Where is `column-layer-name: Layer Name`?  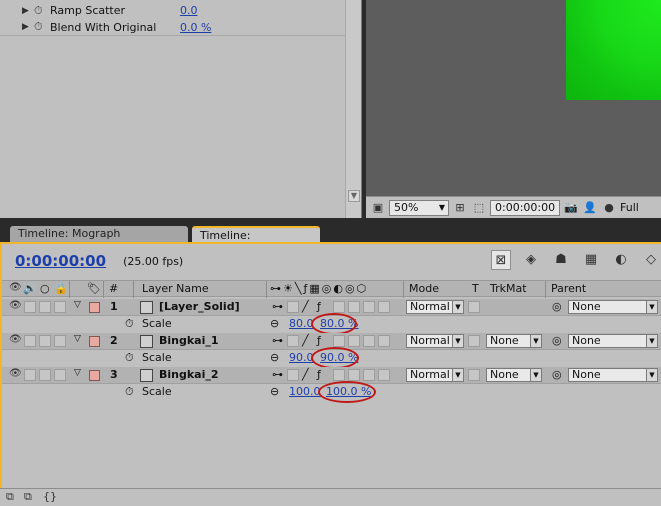 column-layer-name: Layer Name is located at coordinates (175, 288).